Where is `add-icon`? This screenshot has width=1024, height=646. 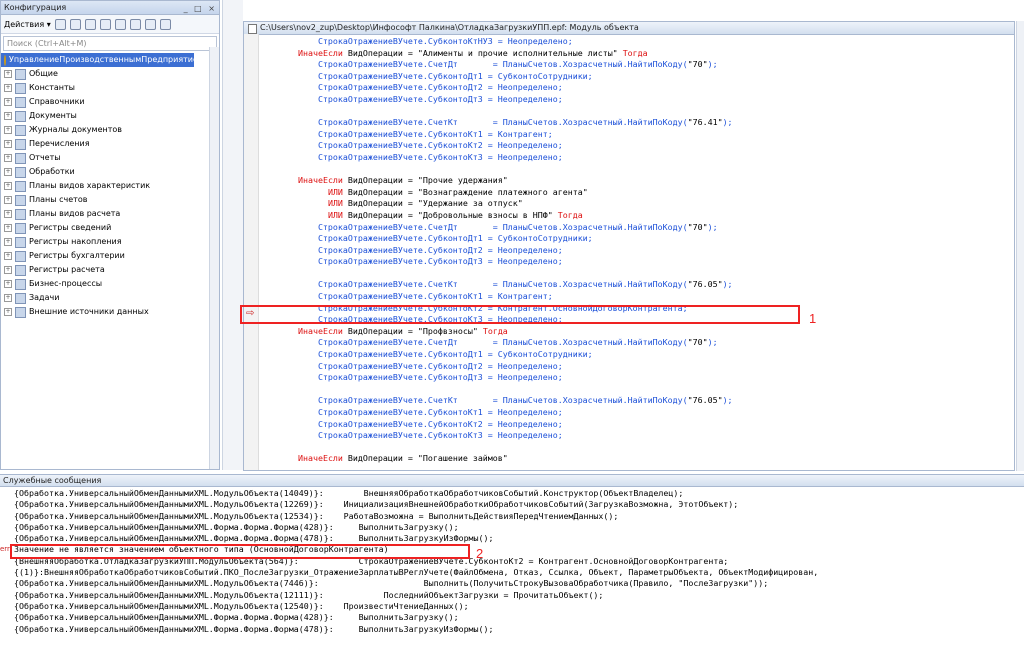
add-icon is located at coordinates (60, 24).